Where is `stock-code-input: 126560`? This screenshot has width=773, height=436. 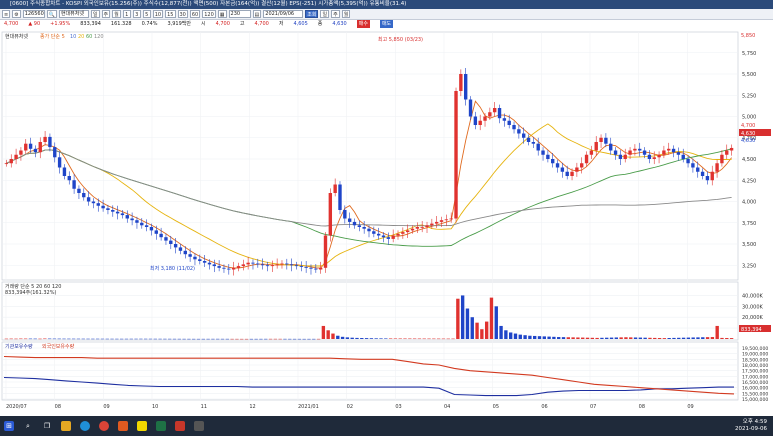
stock-code-input: 126560 is located at coordinates (33, 14).